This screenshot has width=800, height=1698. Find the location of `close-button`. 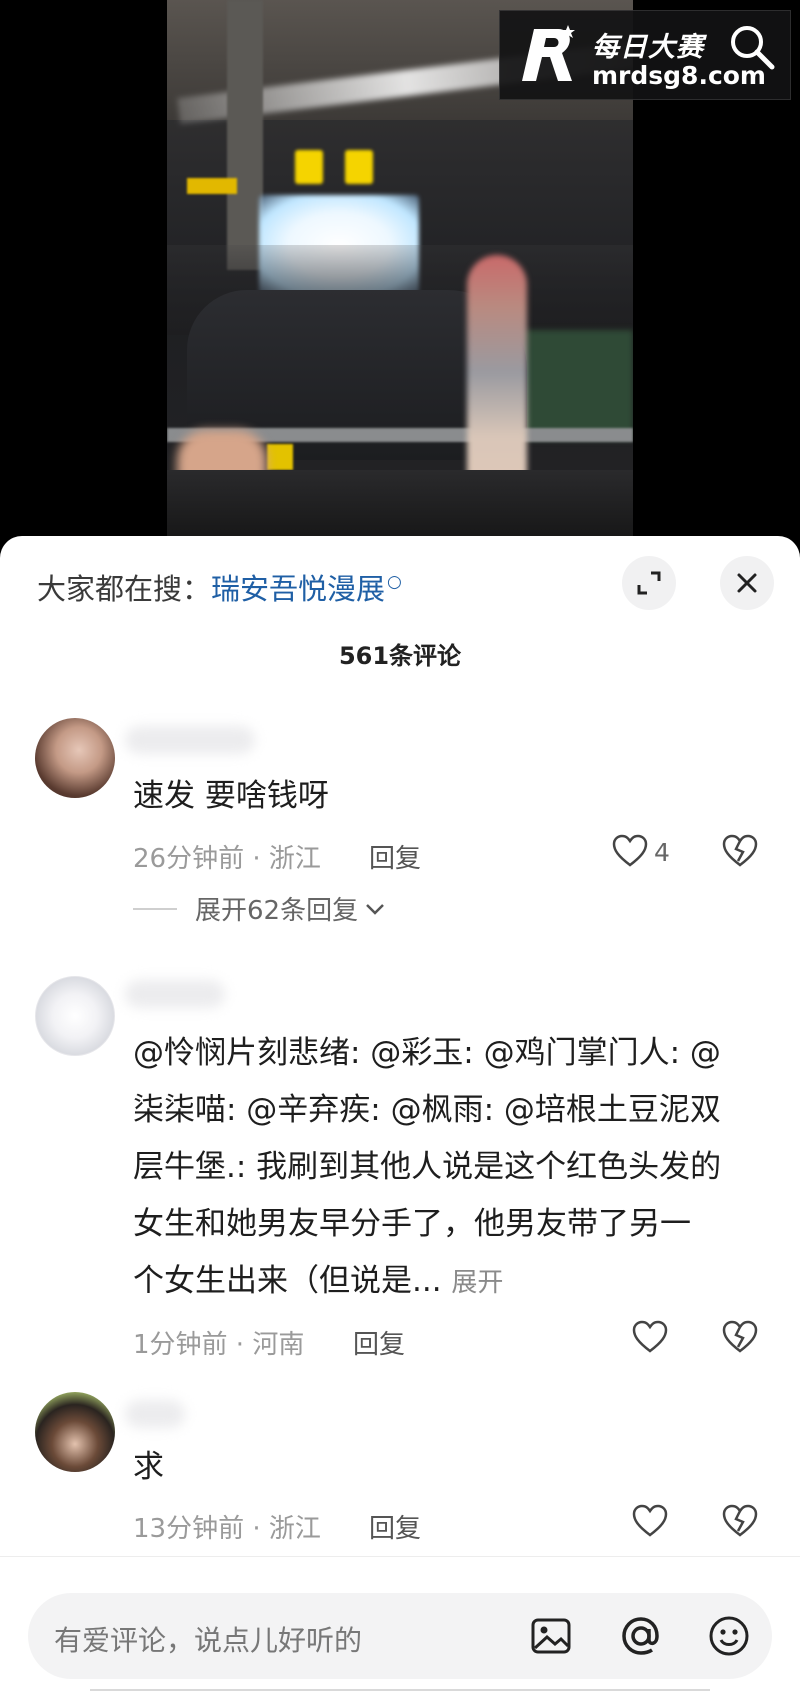

close-button is located at coordinates (747, 583).